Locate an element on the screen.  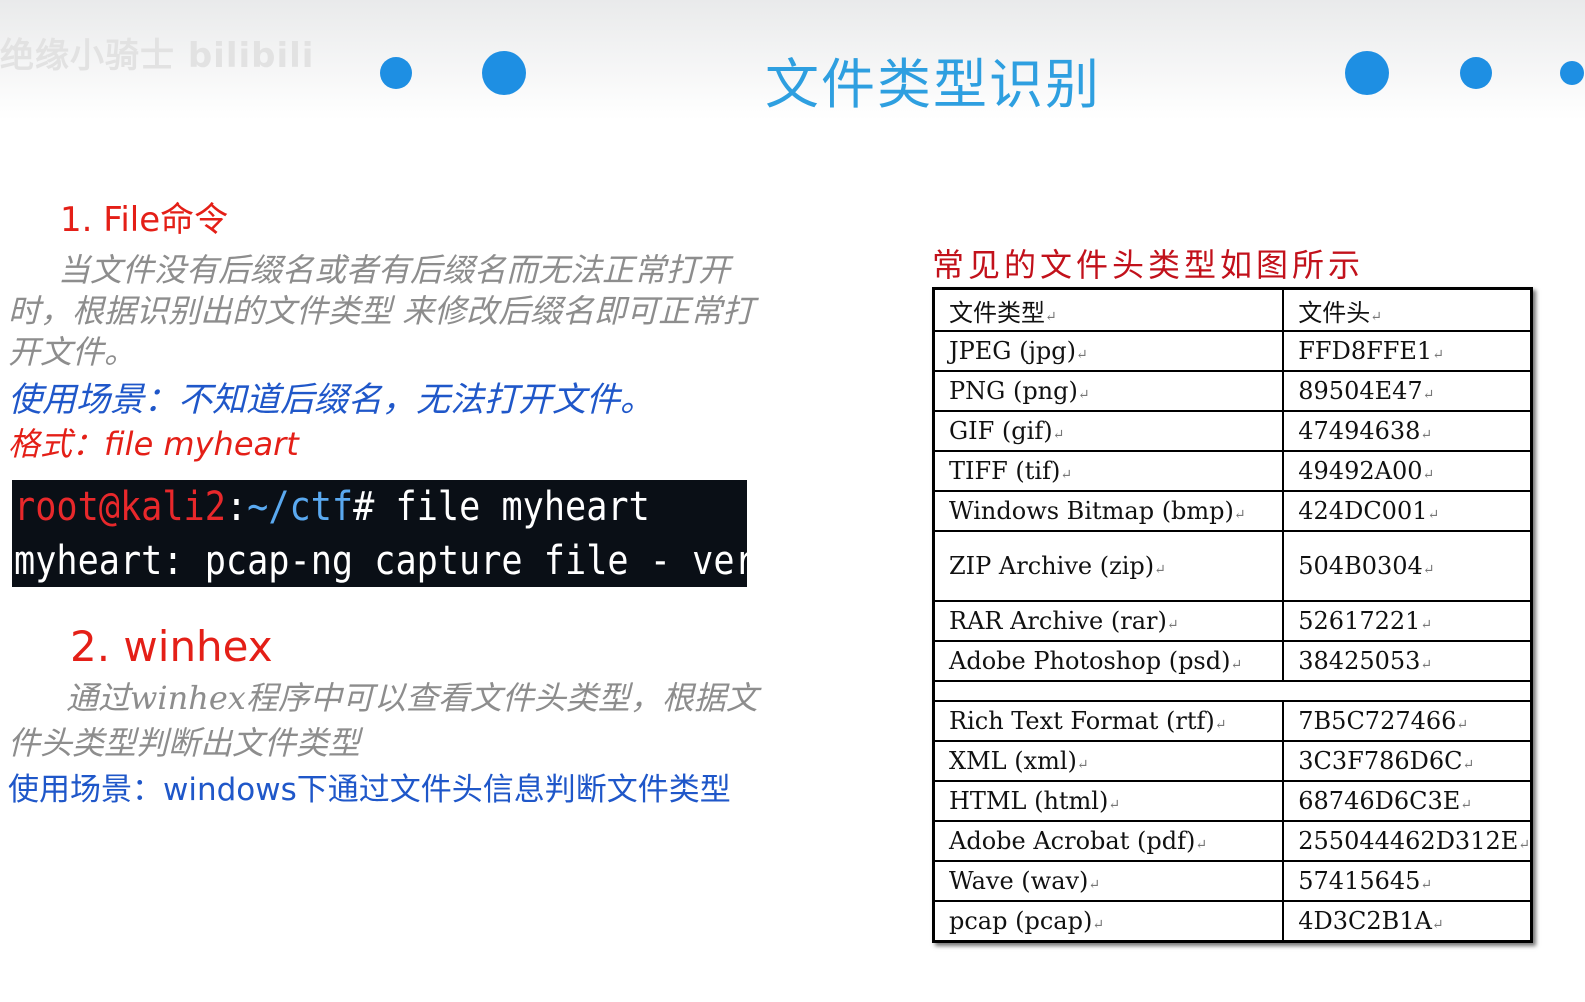
table-row: pcap (pcap)↵ 4D3C2B1A↵ is located at coordinates (1232, 921).